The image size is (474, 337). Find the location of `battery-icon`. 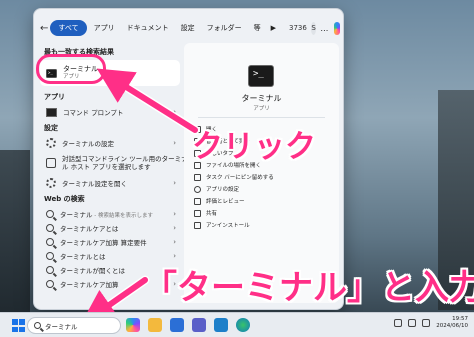

battery-icon is located at coordinates (426, 323).